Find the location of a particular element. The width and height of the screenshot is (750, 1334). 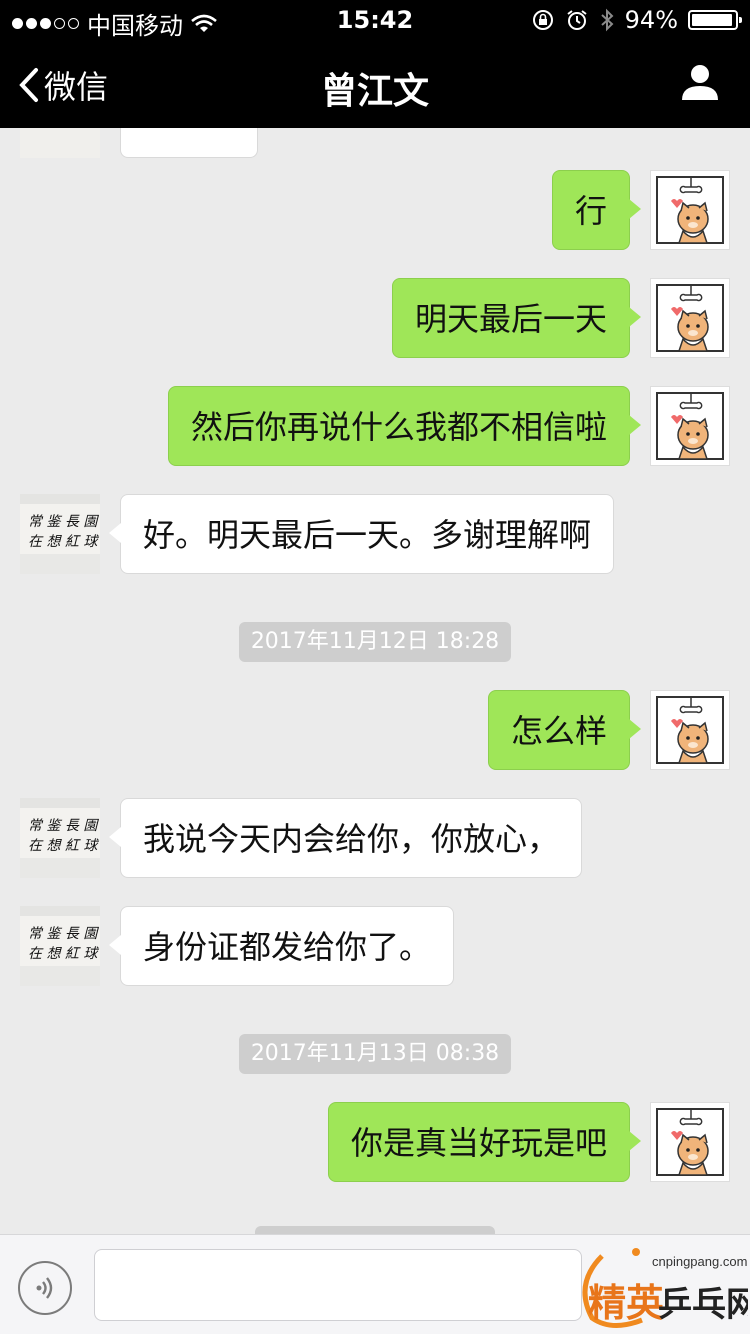

time-divider-partial is located at coordinates (375, 1230).